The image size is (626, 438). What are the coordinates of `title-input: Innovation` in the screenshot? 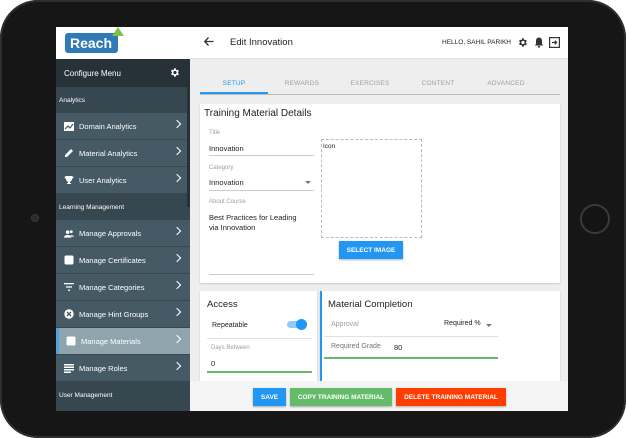 It's located at (226, 148).